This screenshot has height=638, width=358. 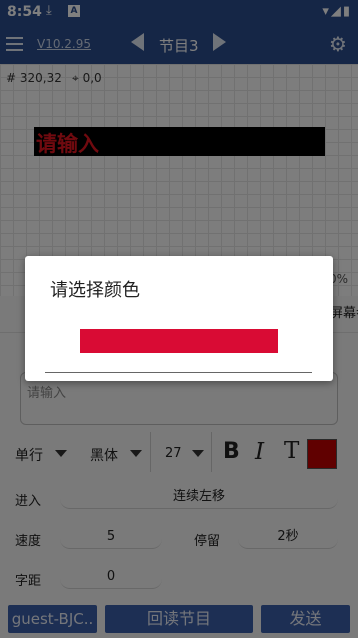 What do you see at coordinates (178, 372) in the screenshot?
I see `dialog-divider` at bounding box center [178, 372].